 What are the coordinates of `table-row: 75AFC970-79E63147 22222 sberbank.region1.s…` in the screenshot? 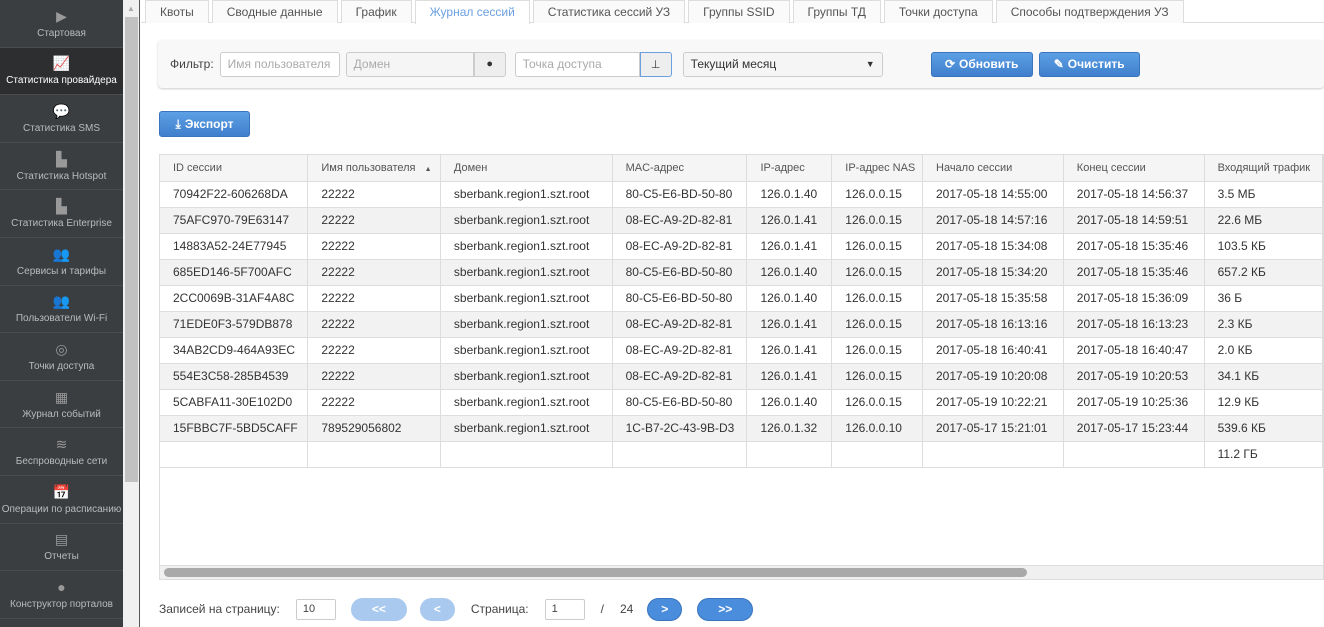 It's located at (741, 220).